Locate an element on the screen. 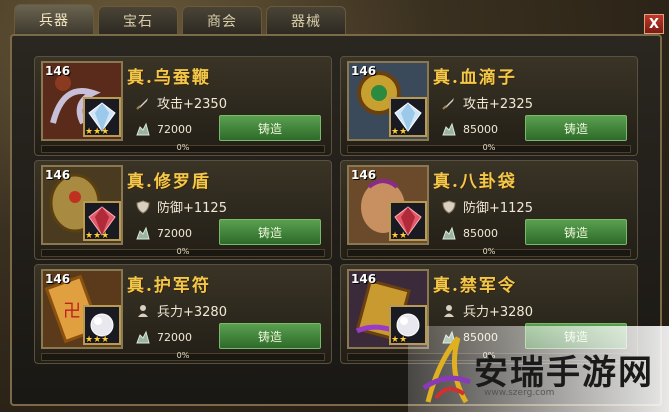 The height and width of the screenshot is (412, 669). svg-text: 卍 is located at coordinates (72, 311).